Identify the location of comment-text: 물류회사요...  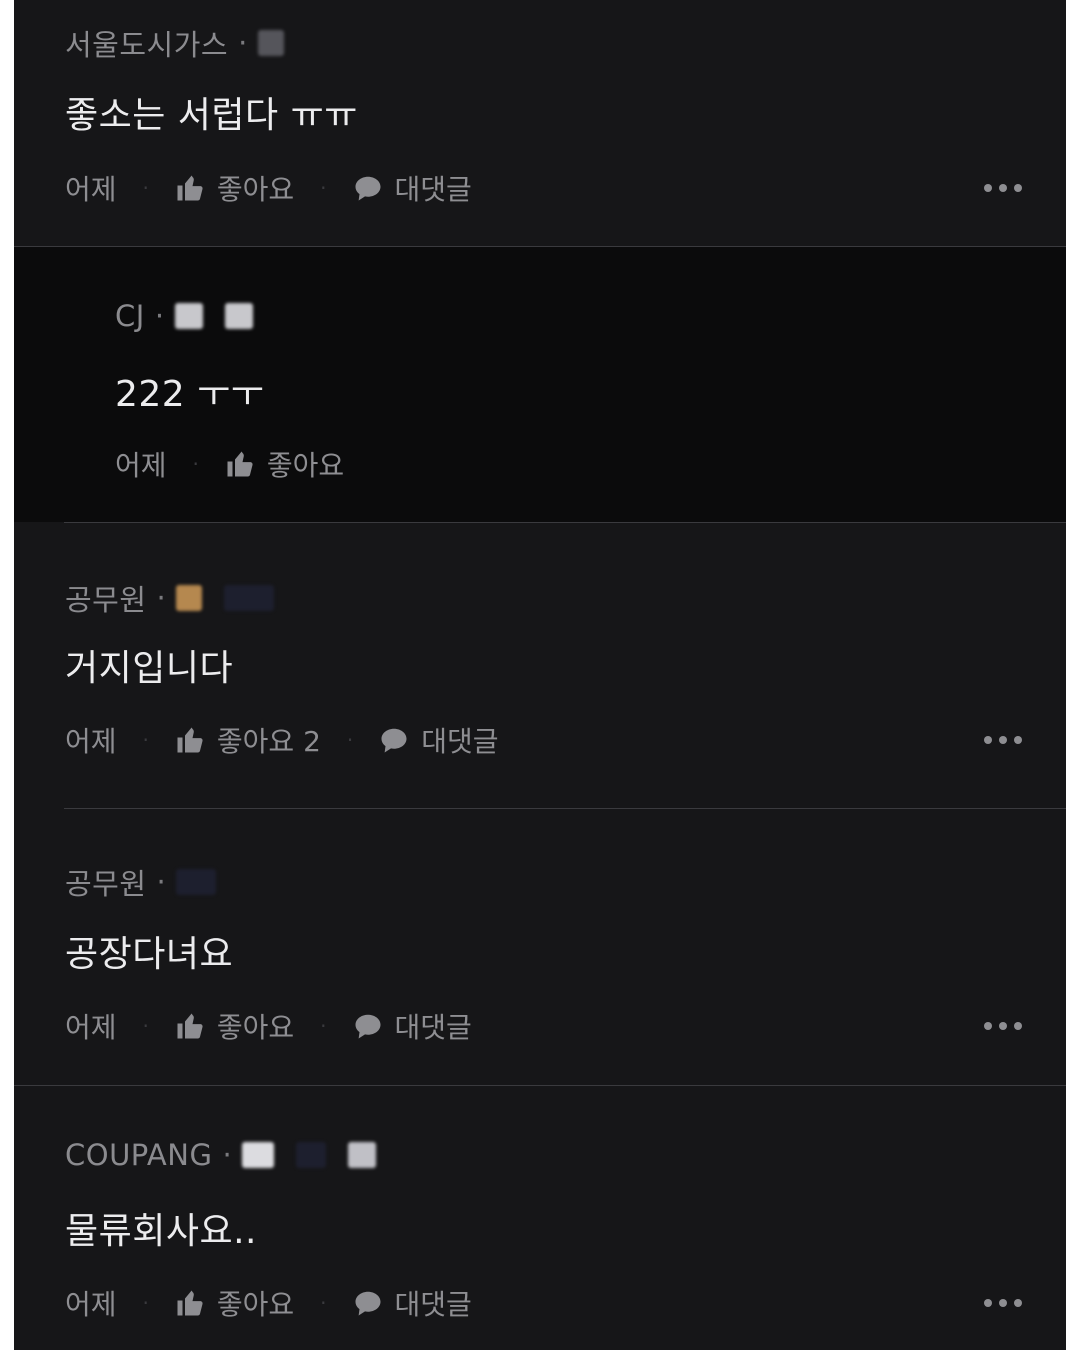
(161, 1231).